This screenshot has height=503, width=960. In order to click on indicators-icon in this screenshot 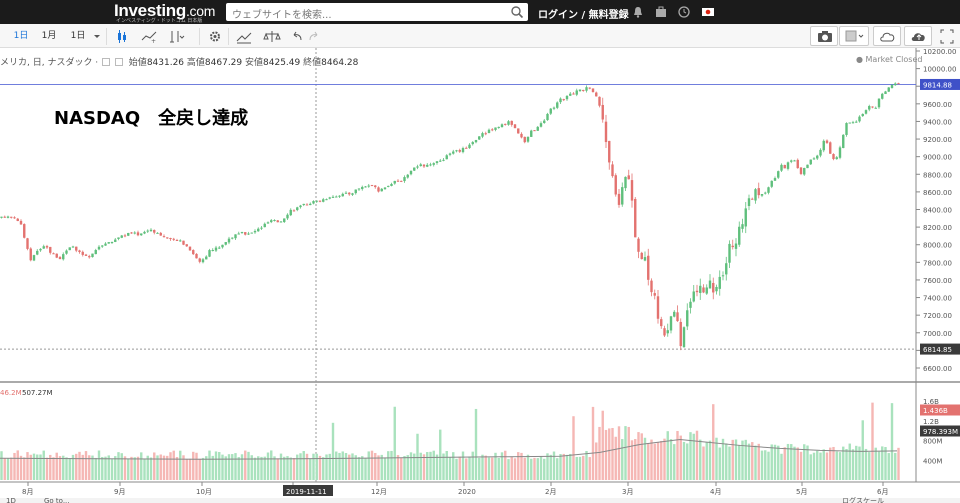, I will do `click(176, 36)`.